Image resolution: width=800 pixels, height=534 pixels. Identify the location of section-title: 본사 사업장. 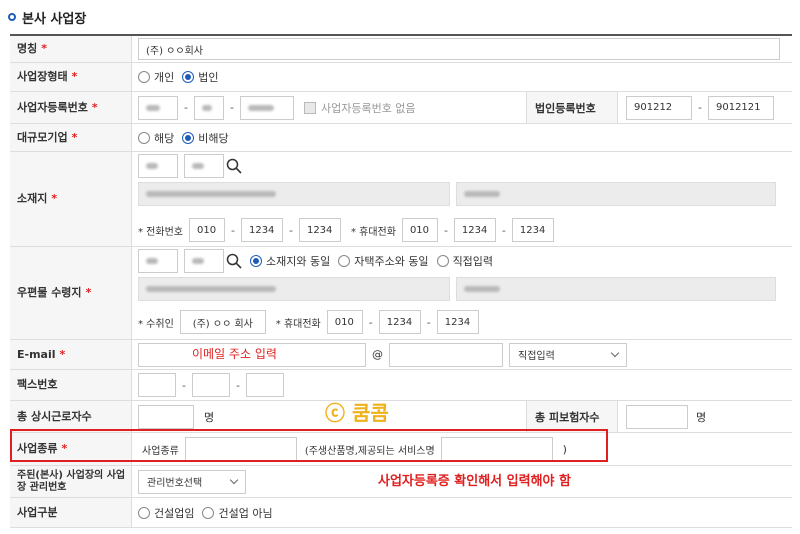
(47, 17).